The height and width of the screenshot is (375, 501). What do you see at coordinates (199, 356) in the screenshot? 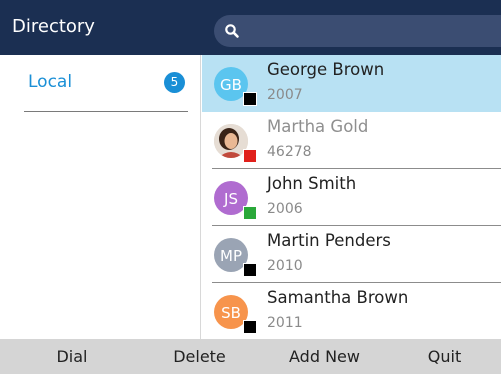
I see `delete-button: Delete` at bounding box center [199, 356].